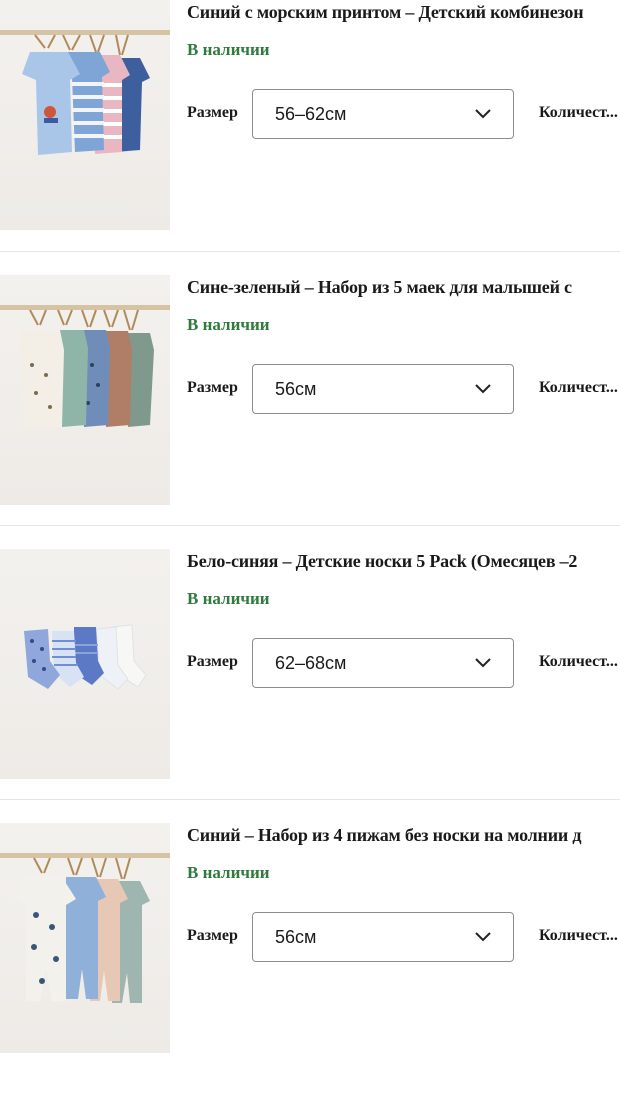 The image size is (620, 1097). Describe the element at coordinates (311, 114) in the screenshot. I see `size-select-value: 56–62см` at that location.